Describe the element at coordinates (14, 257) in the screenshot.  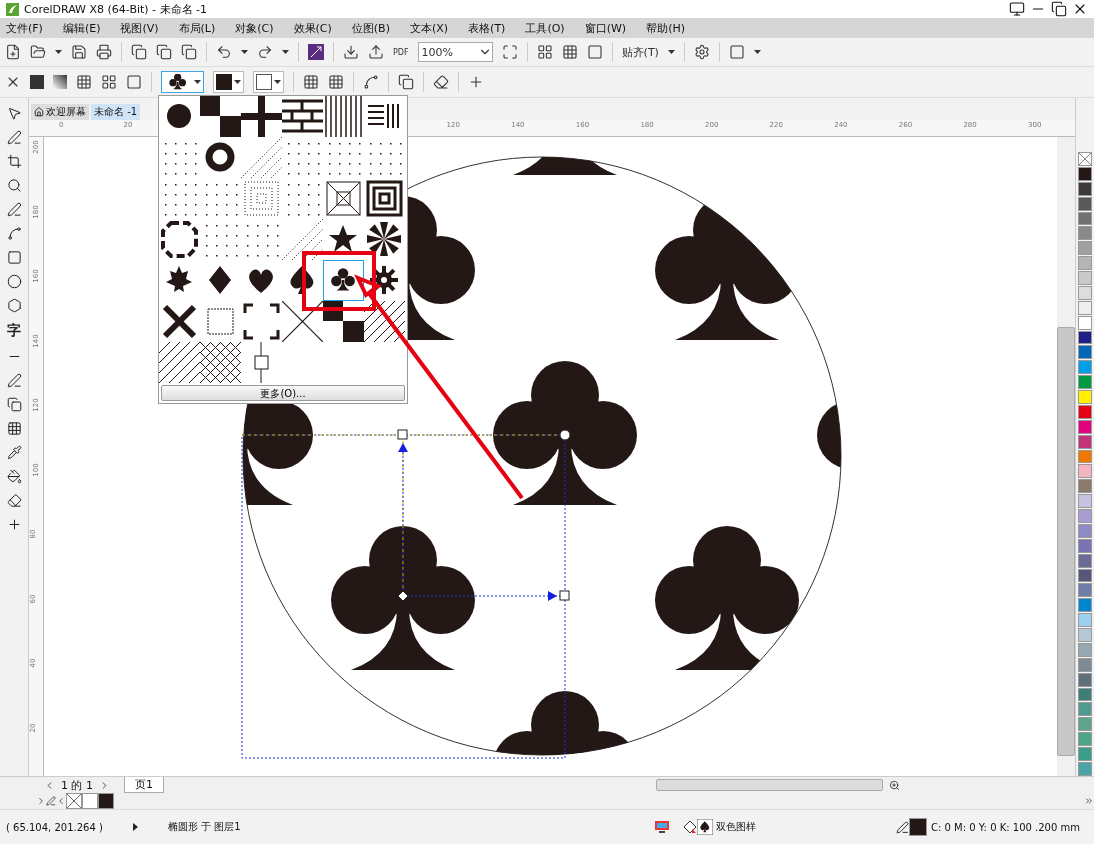
I see `rectangle-tool-icon` at that location.